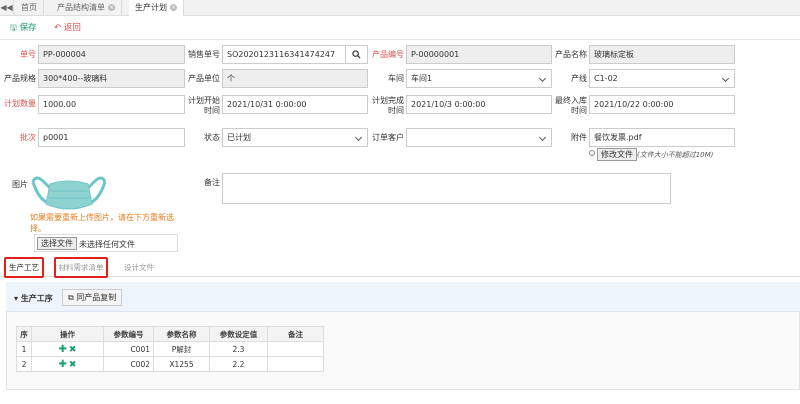 This screenshot has height=404, width=800. Describe the element at coordinates (96, 297) in the screenshot. I see `copy-label: 同产品复制` at that location.